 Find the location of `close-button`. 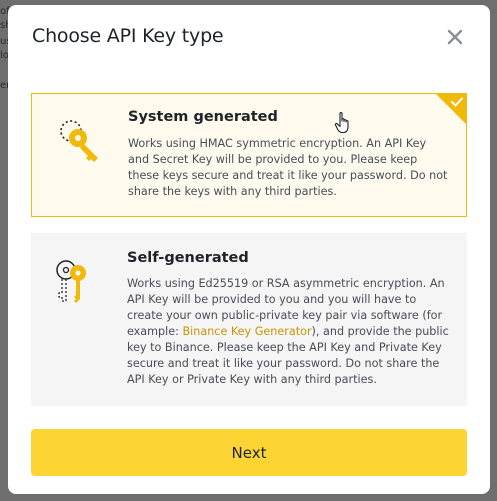

close-button is located at coordinates (455, 37).